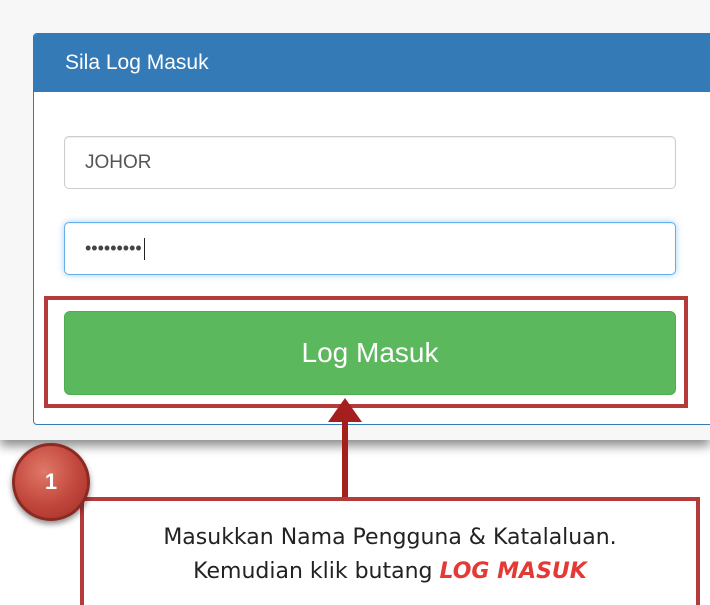 The width and height of the screenshot is (710, 605). What do you see at coordinates (345, 458) in the screenshot?
I see `arrow-shaft` at bounding box center [345, 458].